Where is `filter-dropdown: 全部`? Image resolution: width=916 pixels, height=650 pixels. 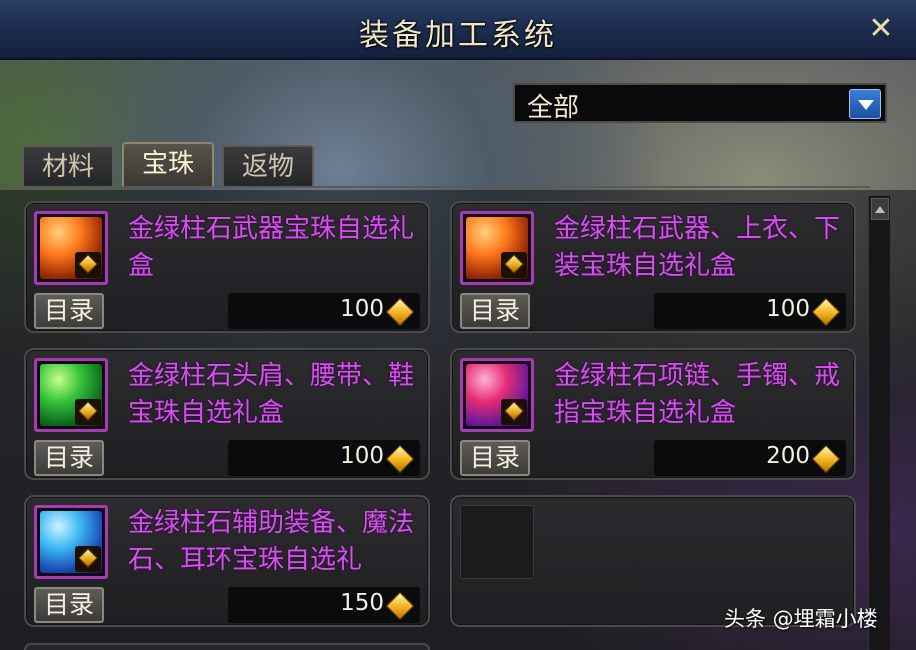
filter-dropdown: 全部 is located at coordinates (700, 103).